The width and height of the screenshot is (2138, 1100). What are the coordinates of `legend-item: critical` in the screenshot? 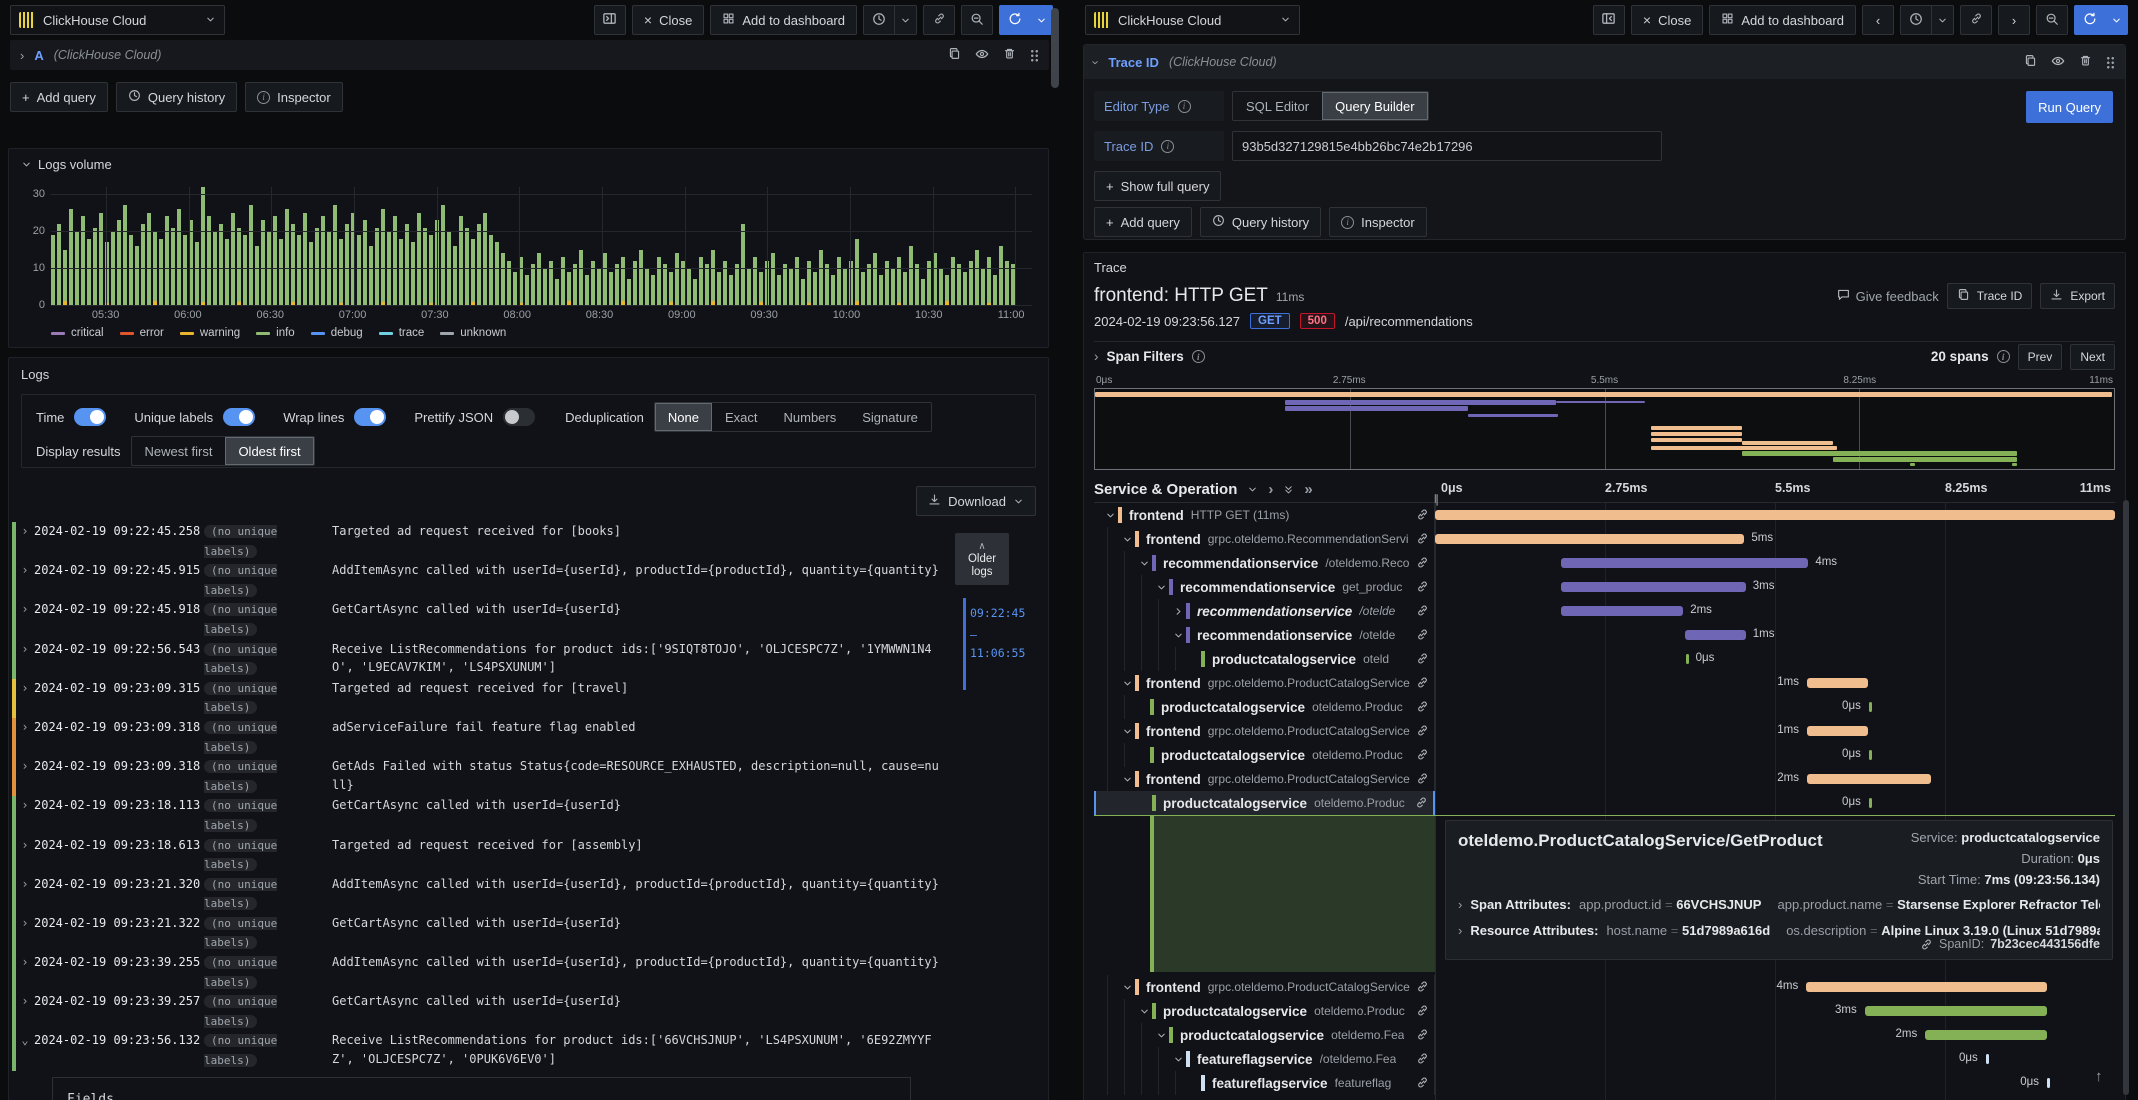 It's located at (77, 333).